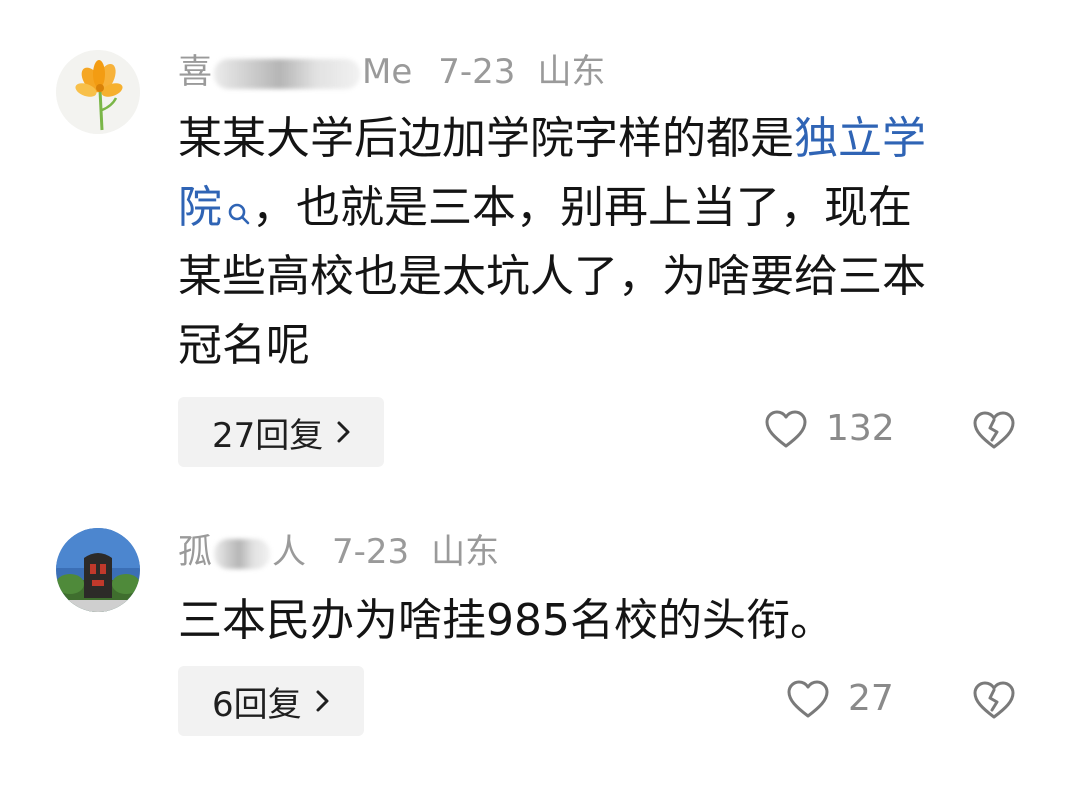 This screenshot has height=788, width=1078. I want to click on search-link: 独立学, so click(860, 138).